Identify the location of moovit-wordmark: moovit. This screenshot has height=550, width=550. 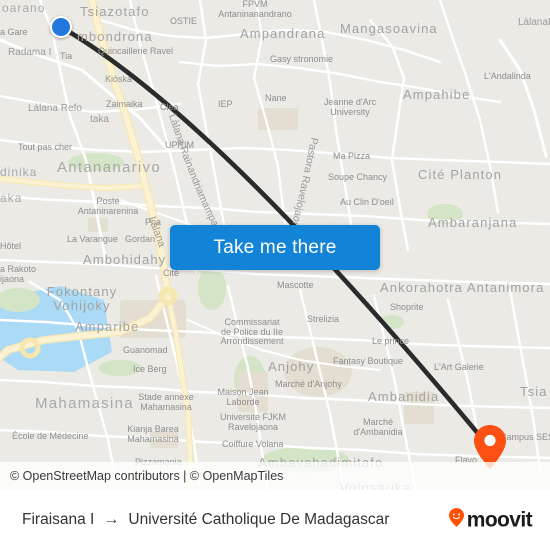
(499, 519).